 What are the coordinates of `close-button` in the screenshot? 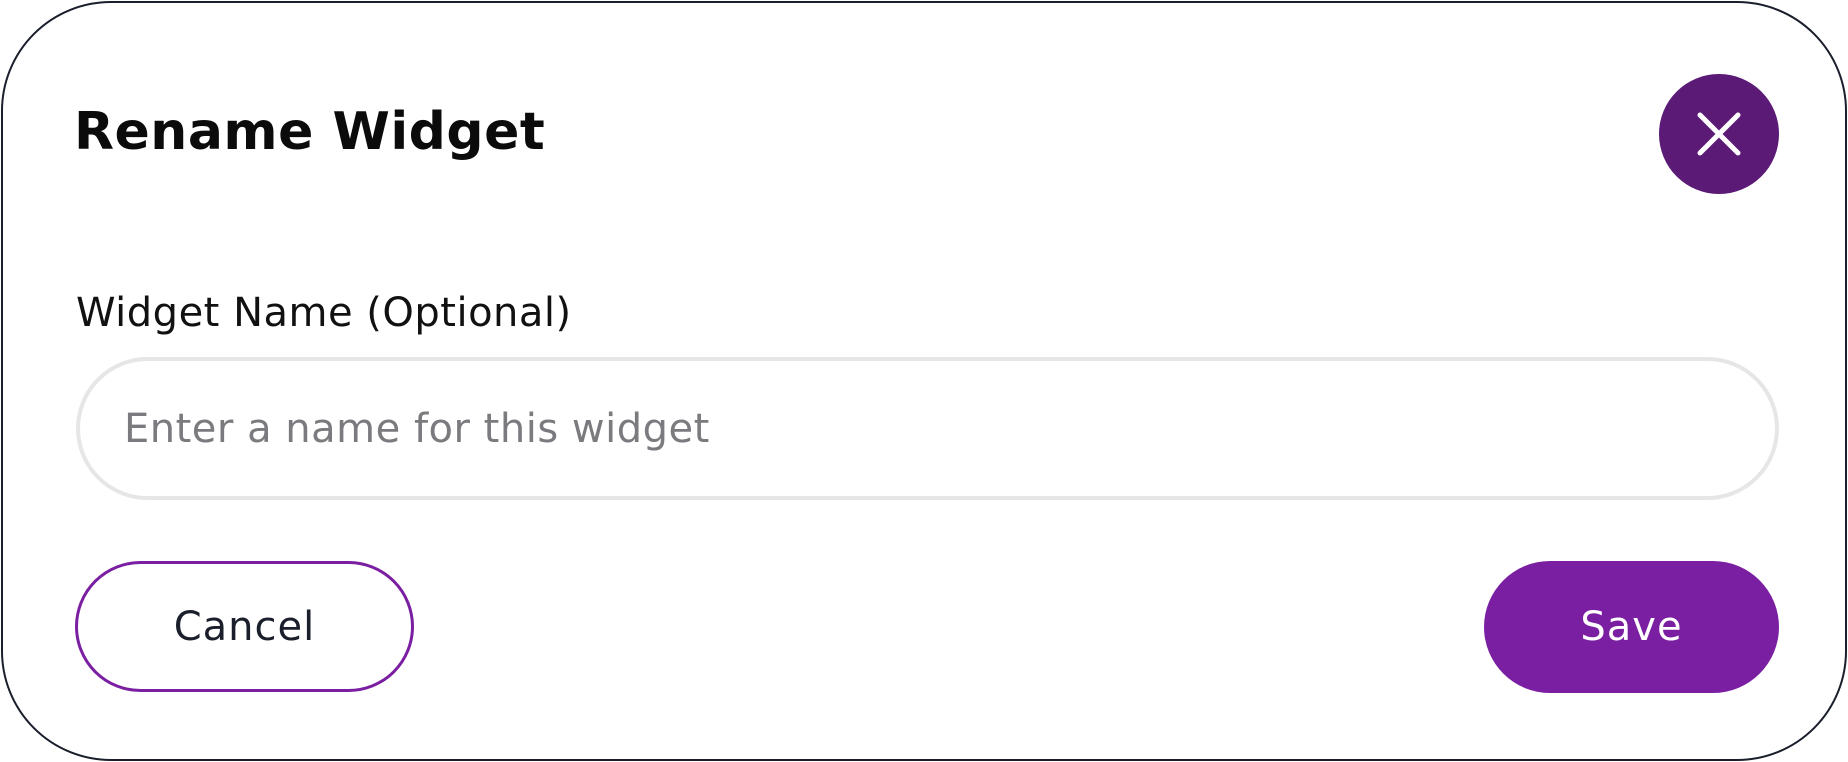 It's located at (1719, 134).